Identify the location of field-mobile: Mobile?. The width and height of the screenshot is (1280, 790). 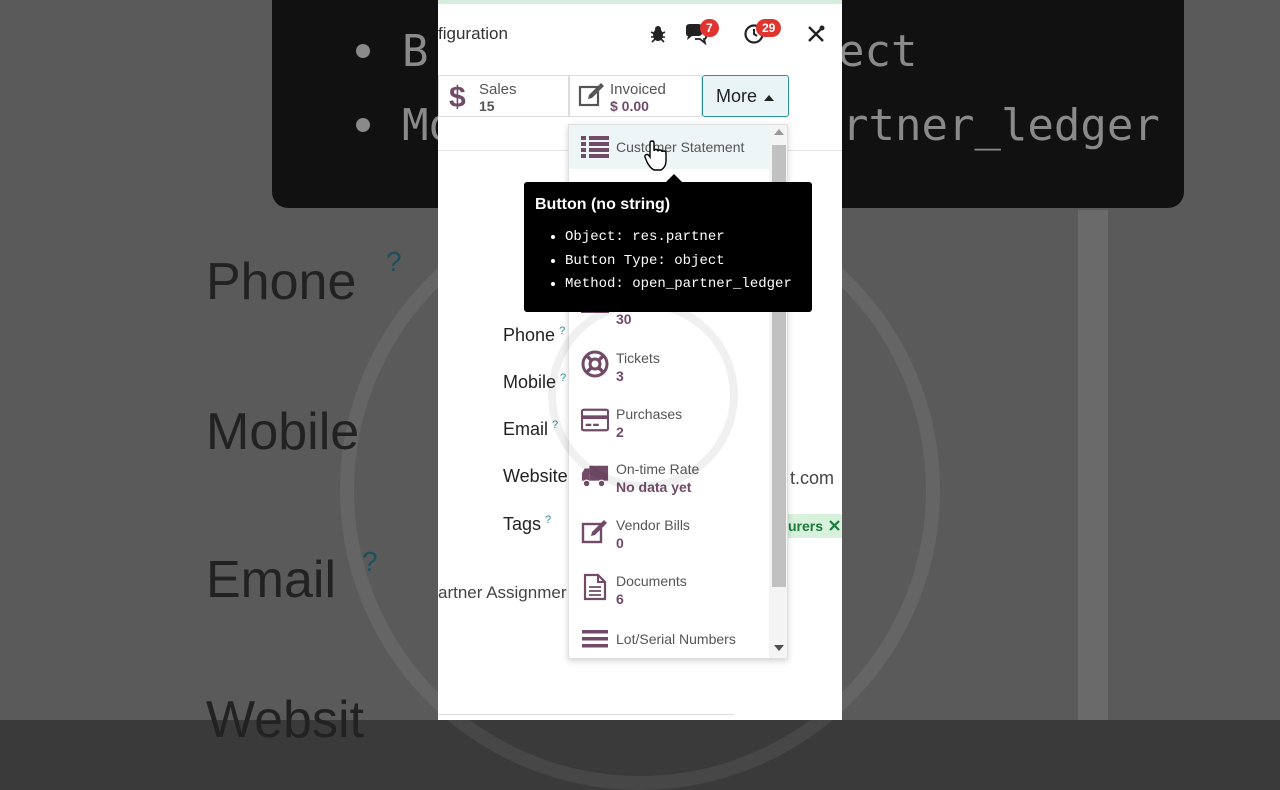
(534, 382).